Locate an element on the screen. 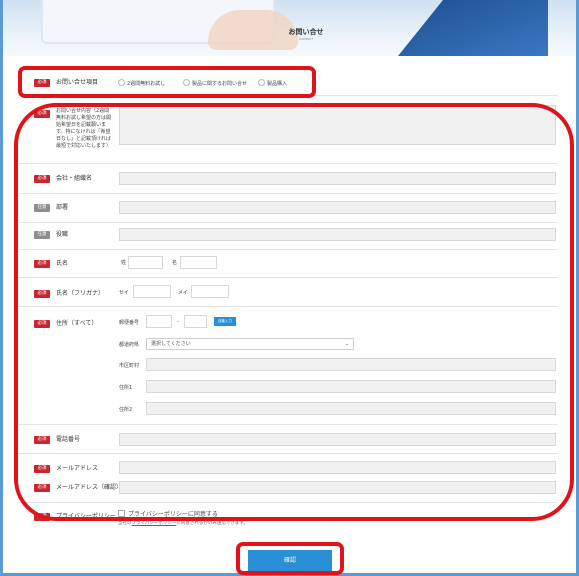  radio-free-trial: 2週間無料お試し is located at coordinates (141, 83).